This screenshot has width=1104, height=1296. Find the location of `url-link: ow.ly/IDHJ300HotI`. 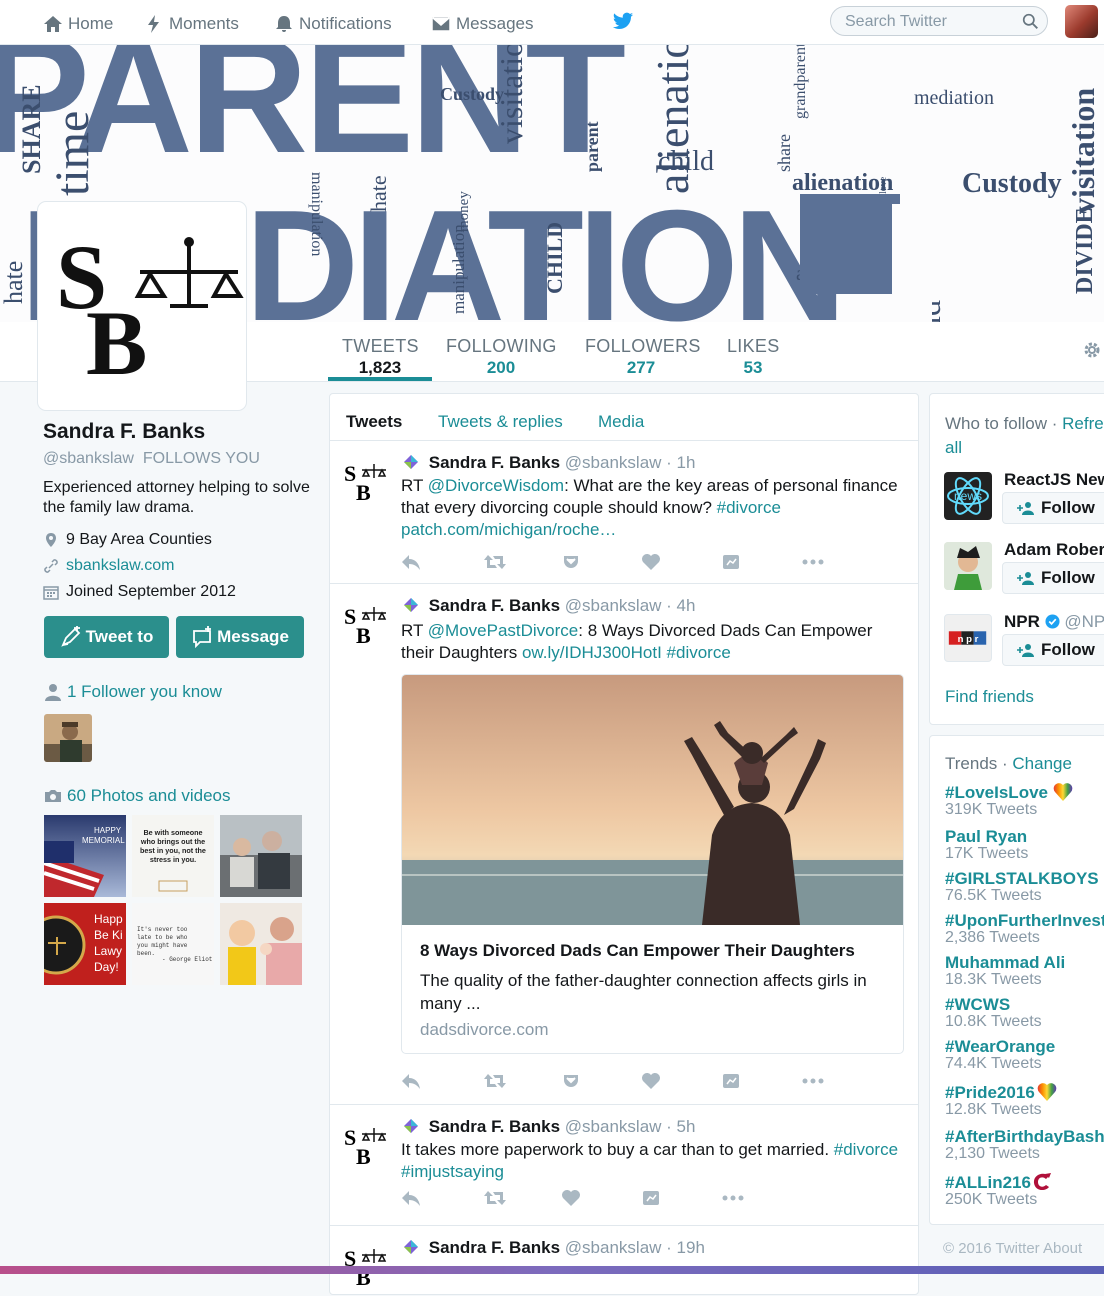

url-link: ow.ly/IDHJ300HotI is located at coordinates (592, 652).